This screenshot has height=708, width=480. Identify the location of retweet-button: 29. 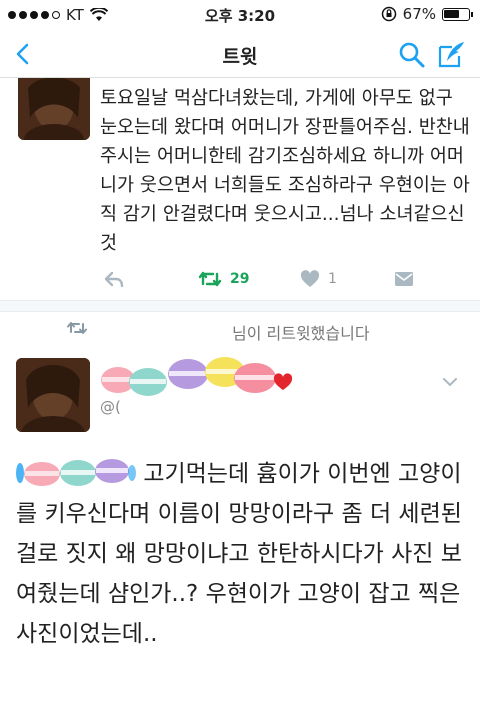
(223, 279).